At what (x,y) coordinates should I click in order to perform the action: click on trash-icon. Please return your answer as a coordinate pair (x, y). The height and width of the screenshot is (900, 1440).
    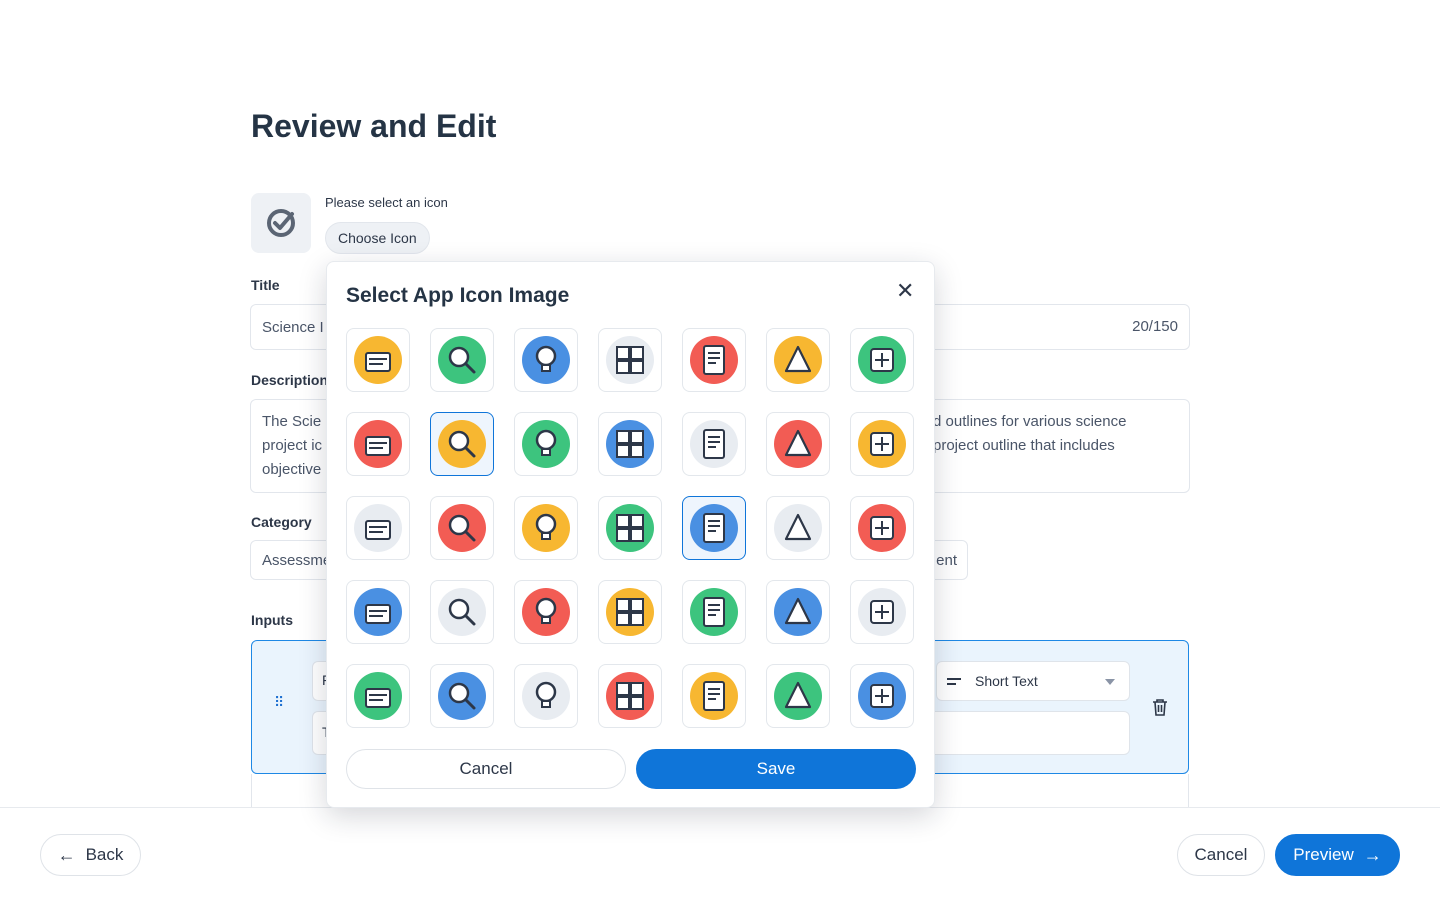
    Looking at the image, I should click on (1160, 707).